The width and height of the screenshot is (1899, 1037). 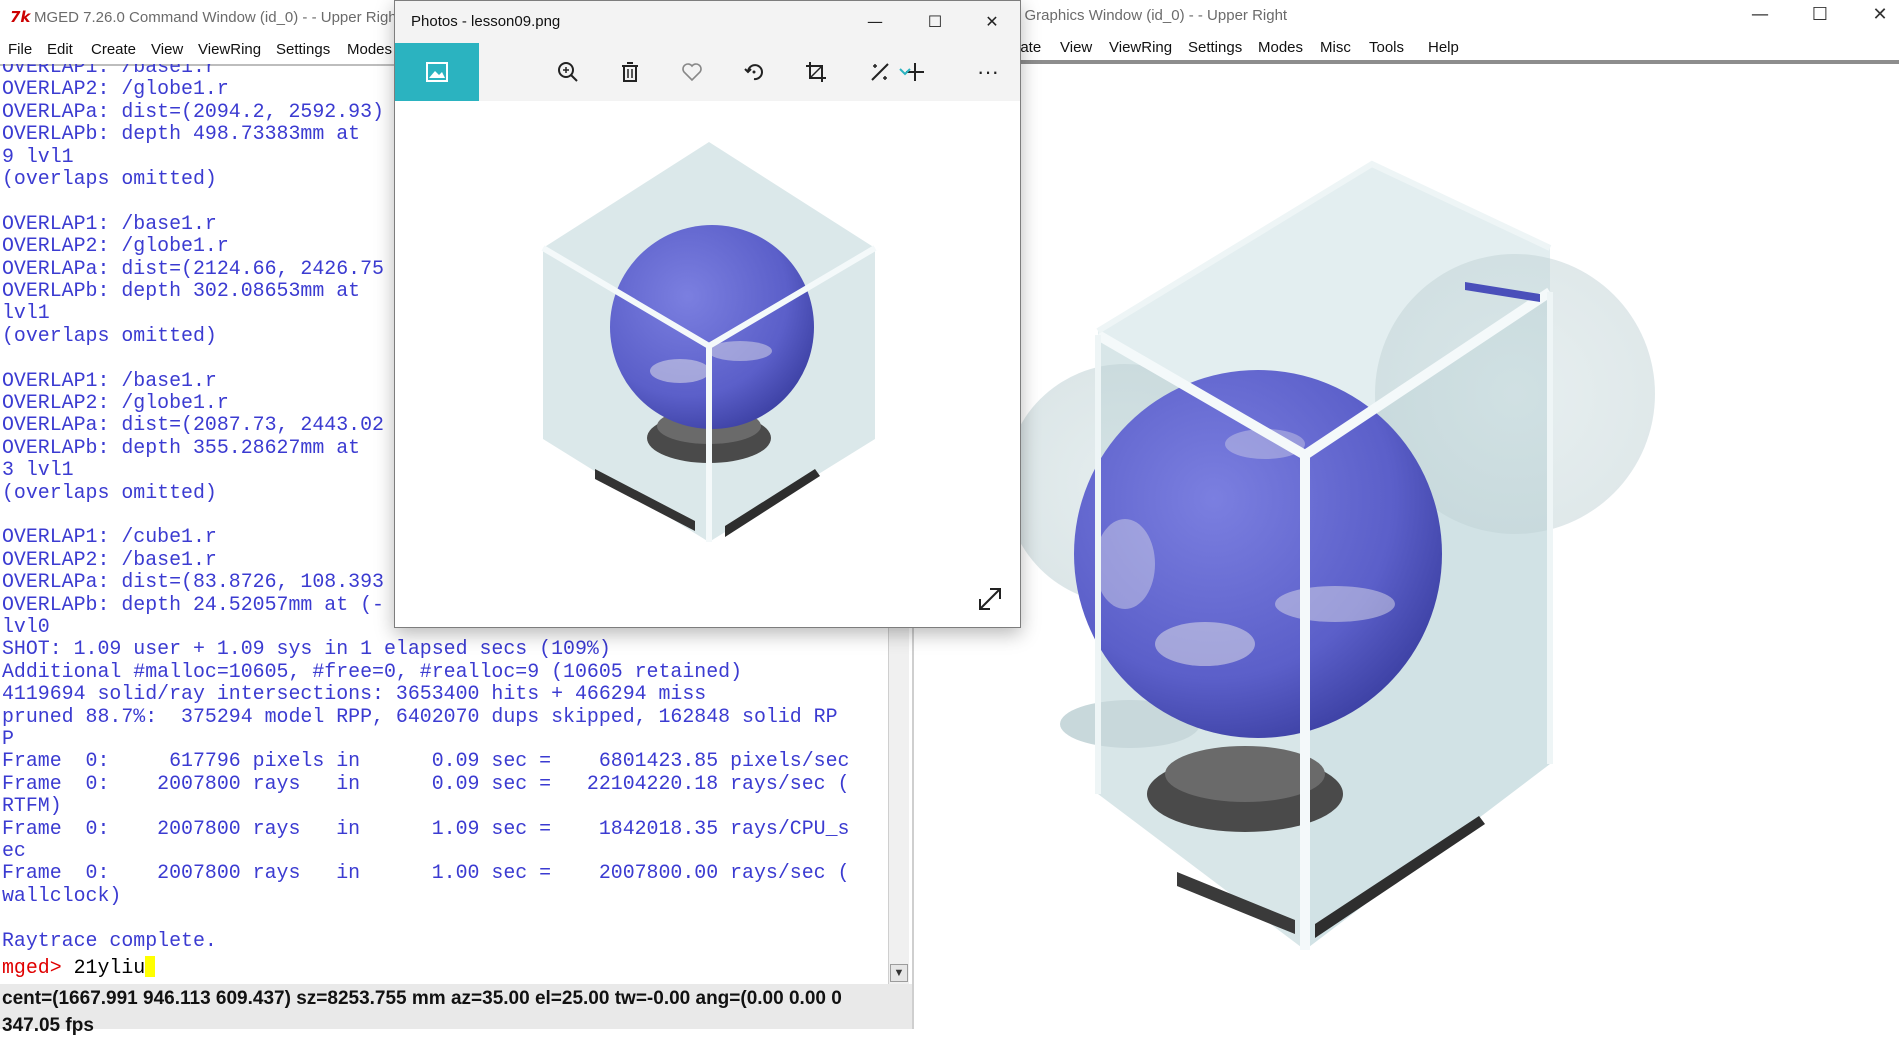 What do you see at coordinates (26, 313) in the screenshot?
I see `console-line: lvl1` at bounding box center [26, 313].